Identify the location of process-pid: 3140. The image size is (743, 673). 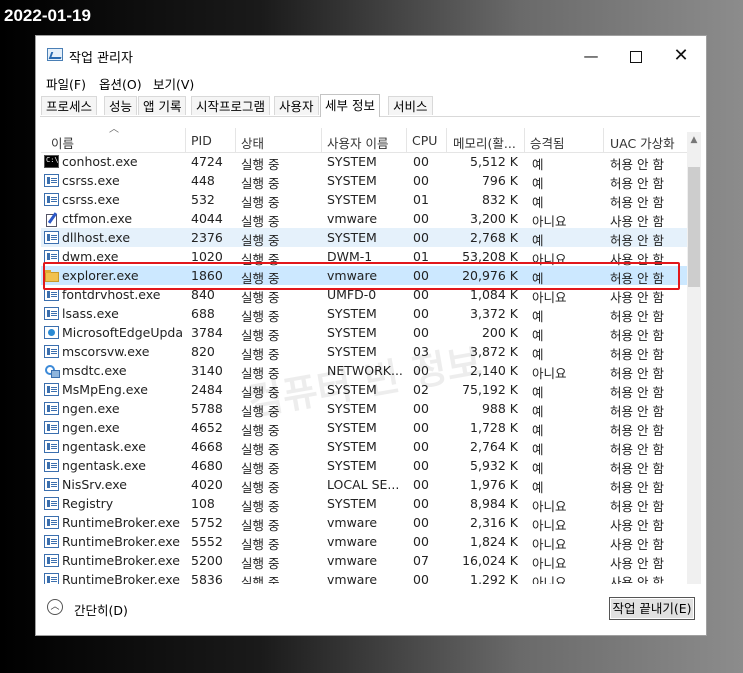
(207, 370).